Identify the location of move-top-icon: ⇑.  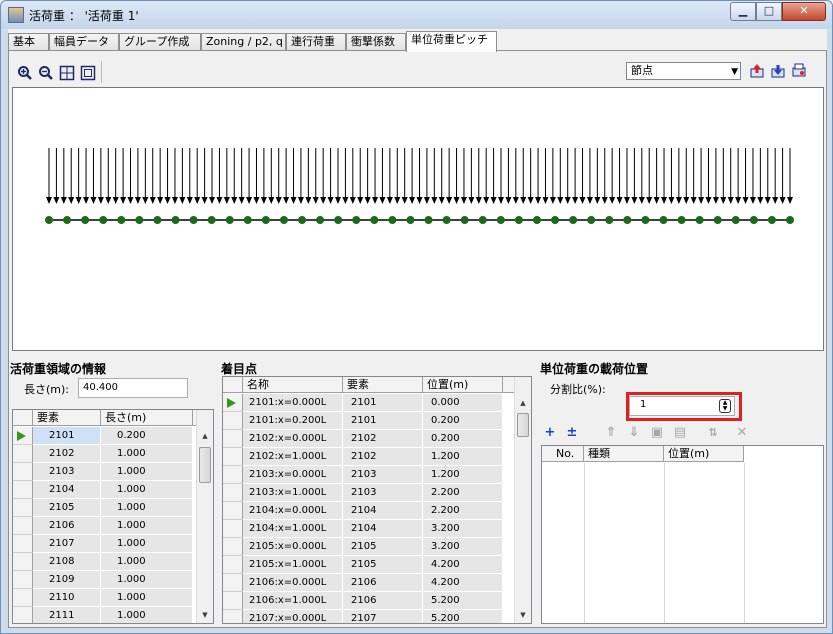
(611, 433).